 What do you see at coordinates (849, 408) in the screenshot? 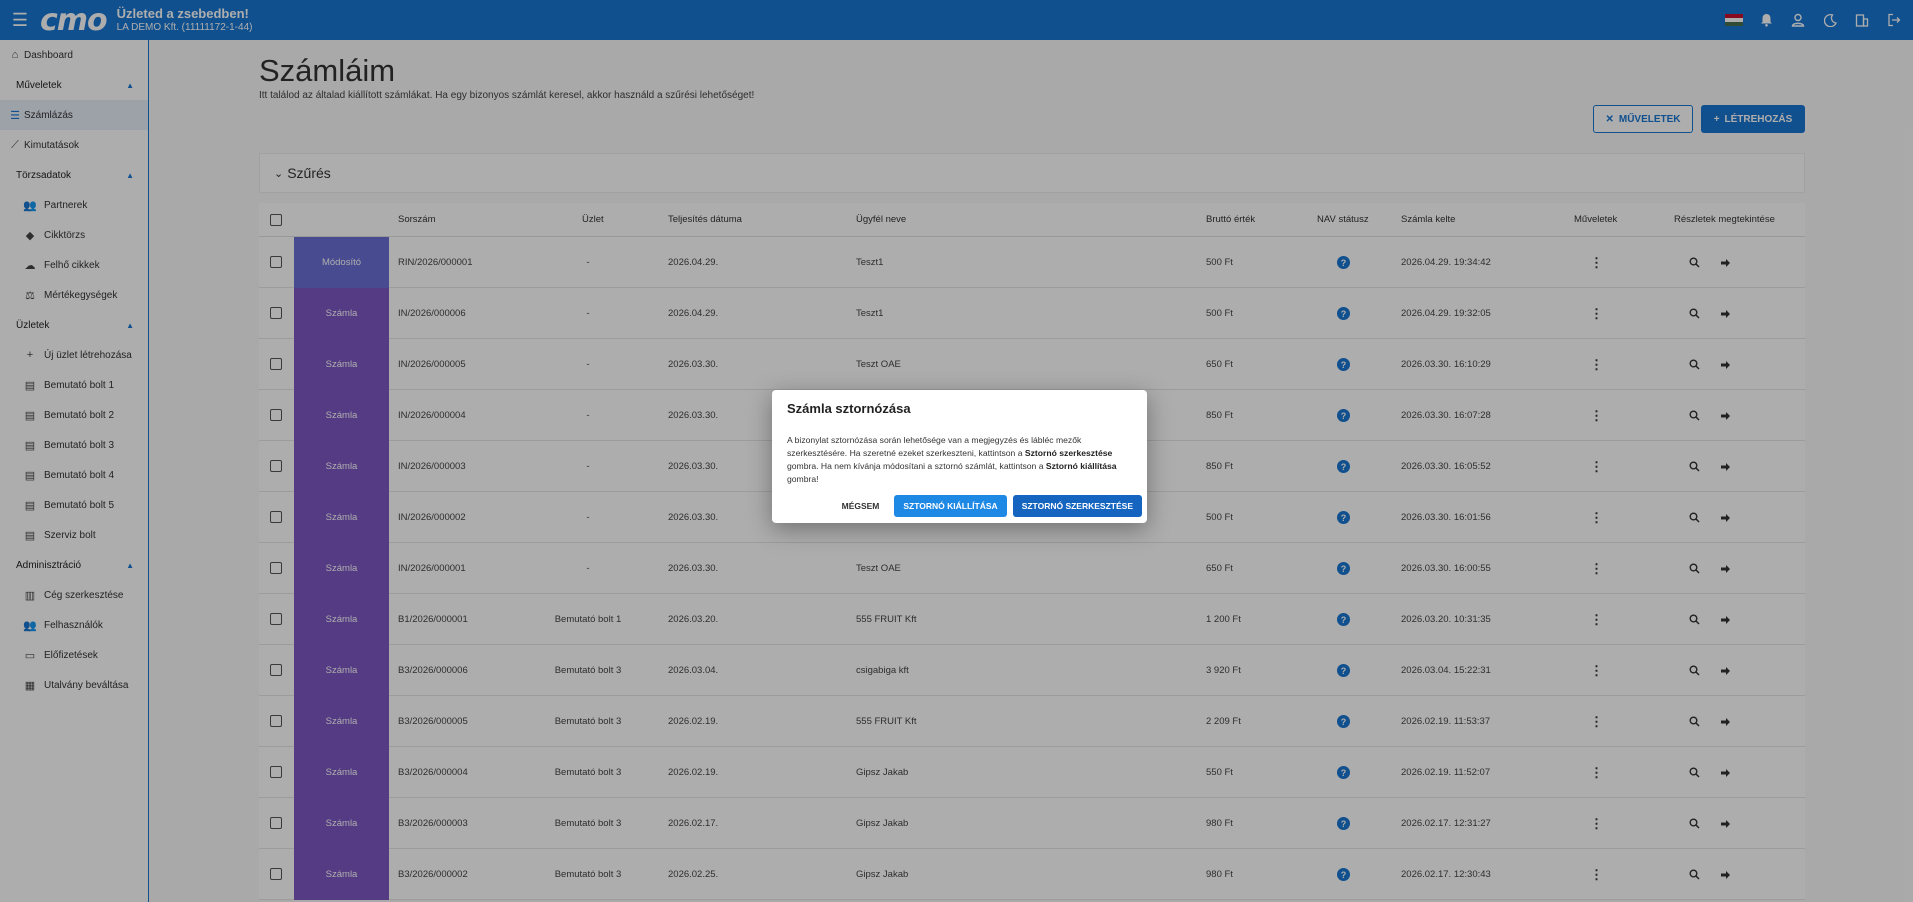
I see `dialog-title: Számla sztornózása` at bounding box center [849, 408].